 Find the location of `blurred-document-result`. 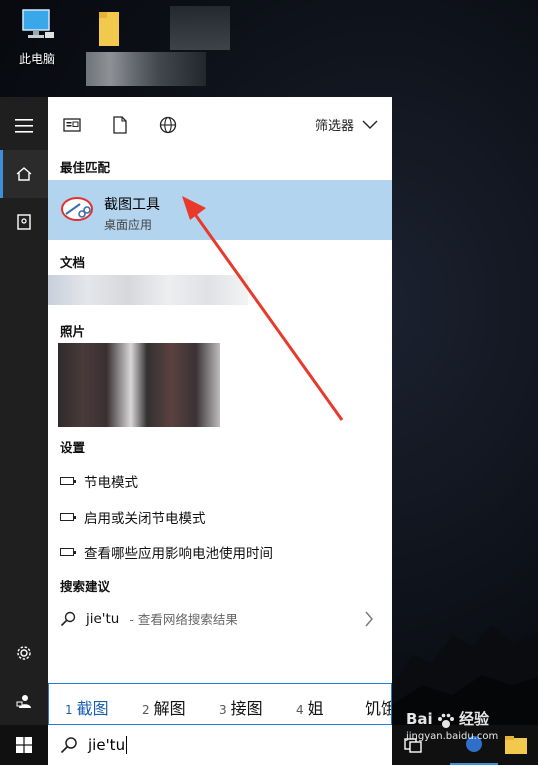

blurred-document-result is located at coordinates (148, 290).